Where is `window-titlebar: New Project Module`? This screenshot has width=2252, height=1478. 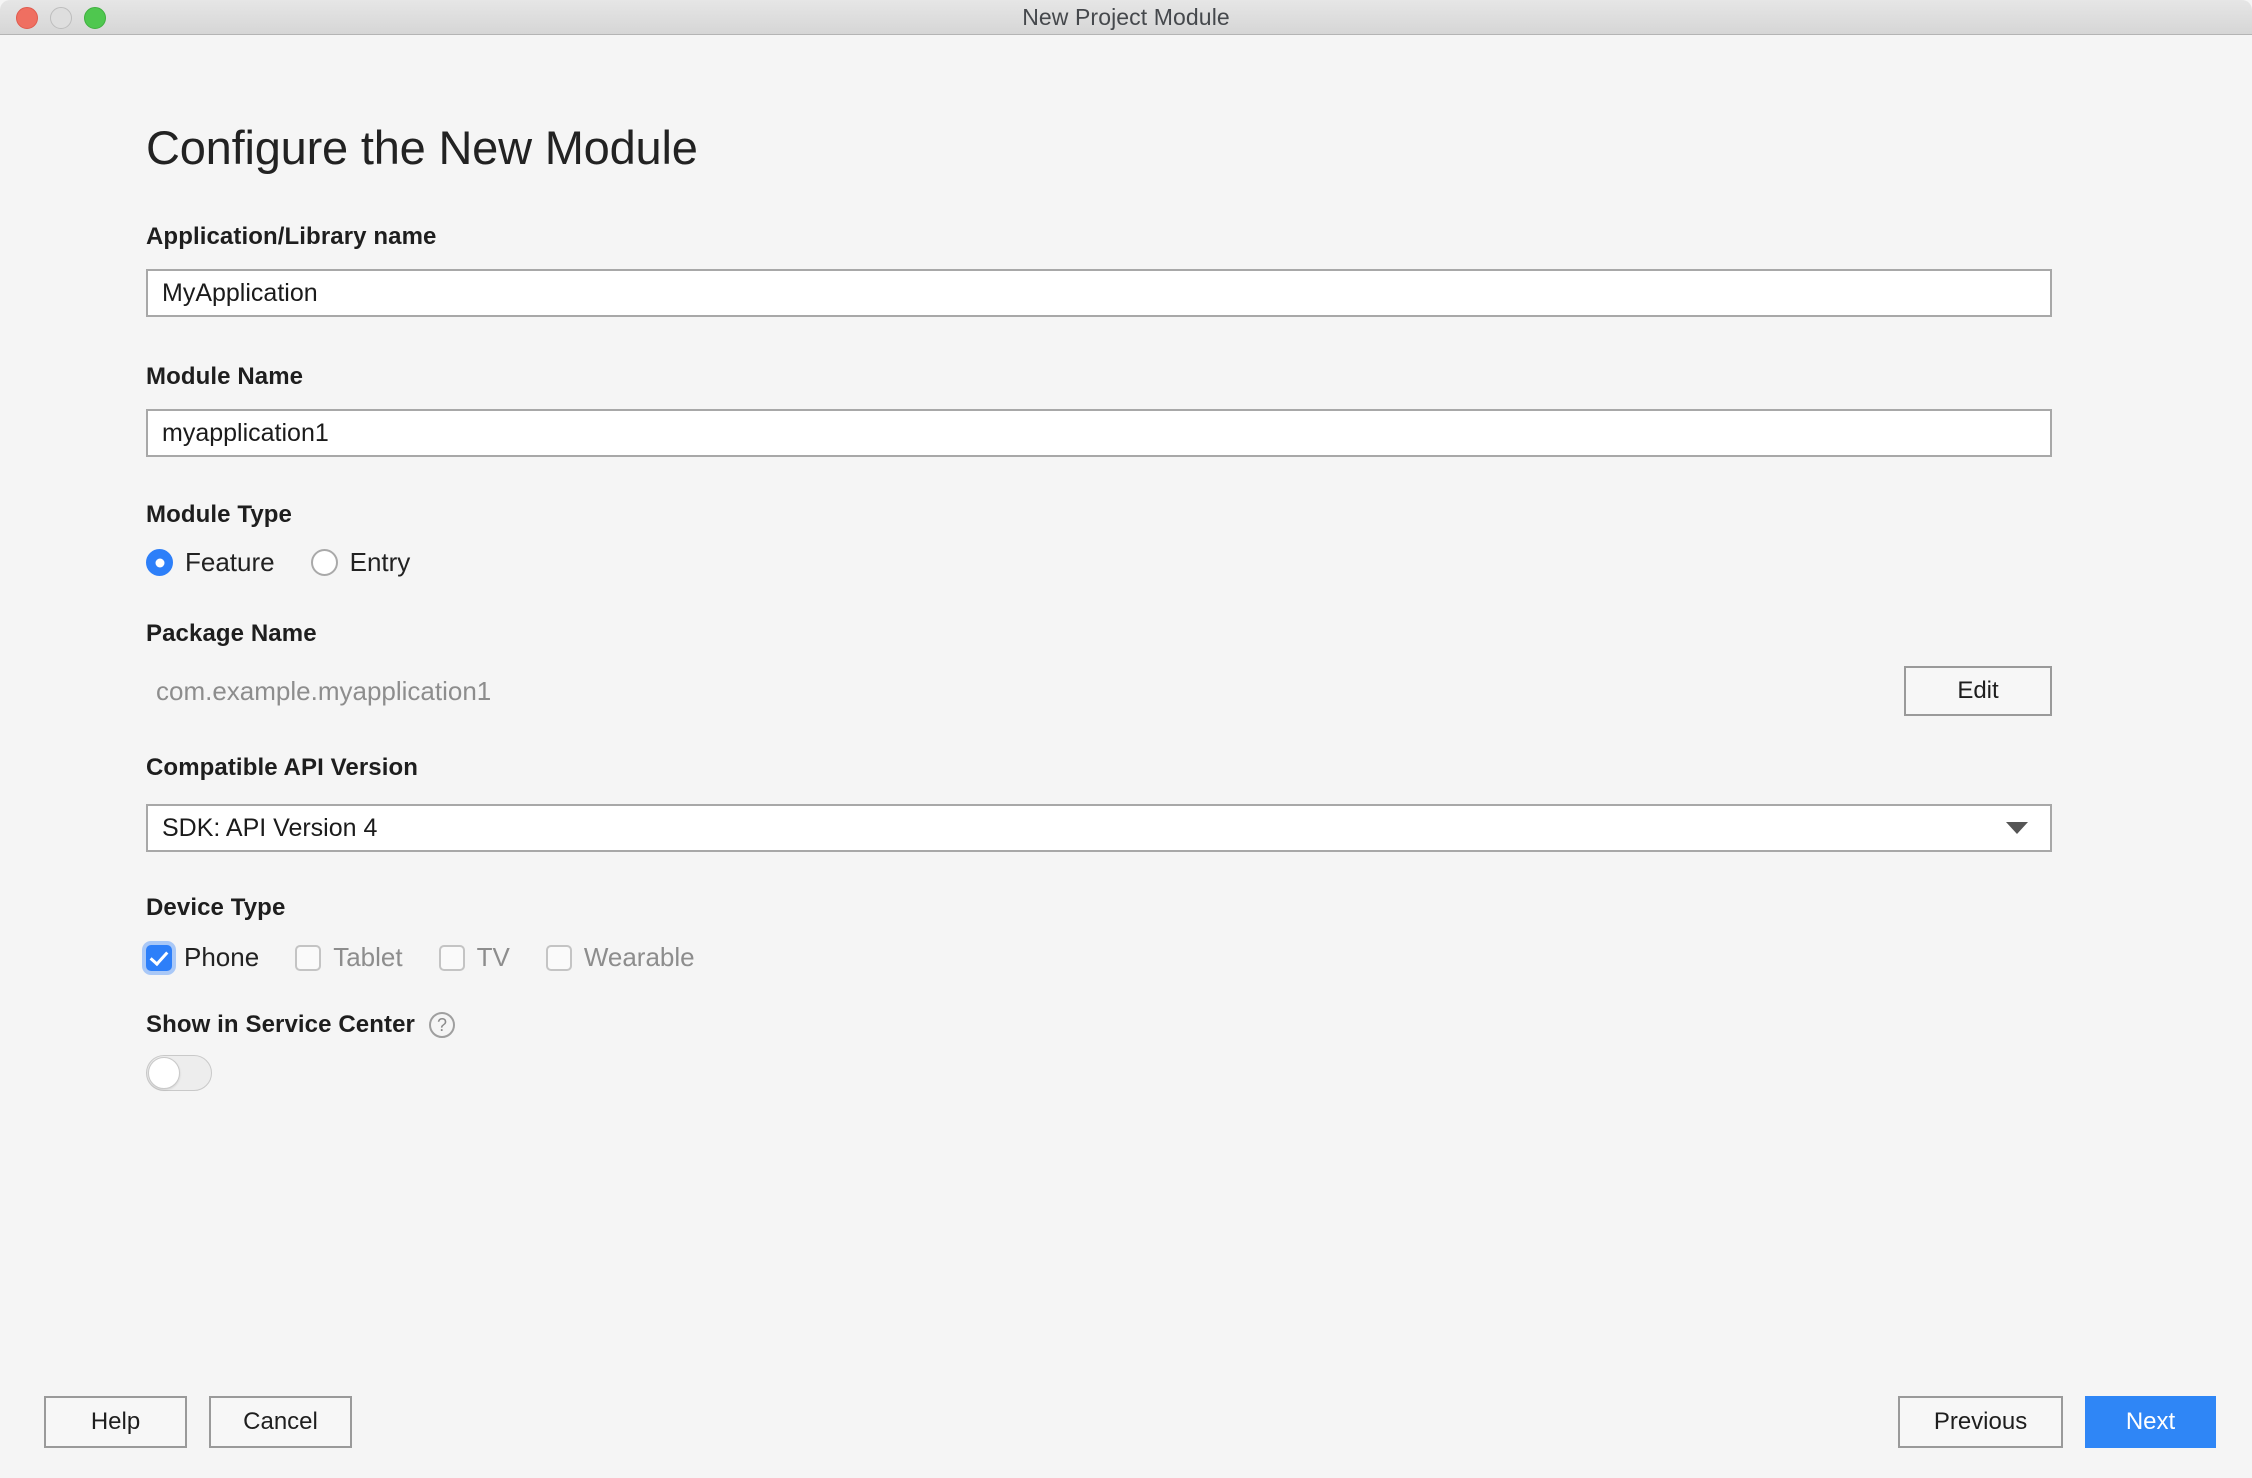 window-titlebar: New Project Module is located at coordinates (1126, 17).